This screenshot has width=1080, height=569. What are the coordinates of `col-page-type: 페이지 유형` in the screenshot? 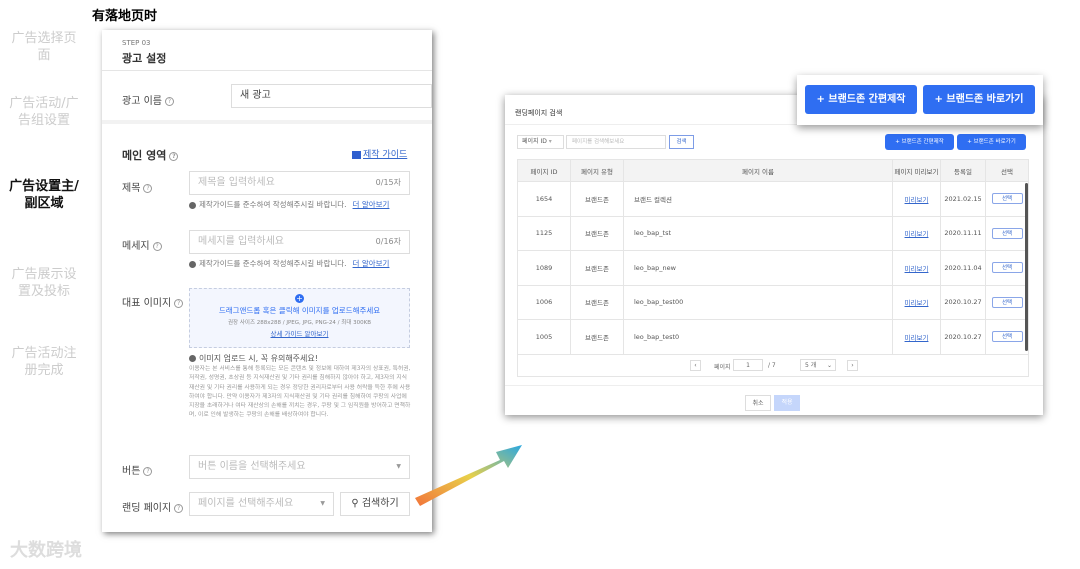 It's located at (597, 170).